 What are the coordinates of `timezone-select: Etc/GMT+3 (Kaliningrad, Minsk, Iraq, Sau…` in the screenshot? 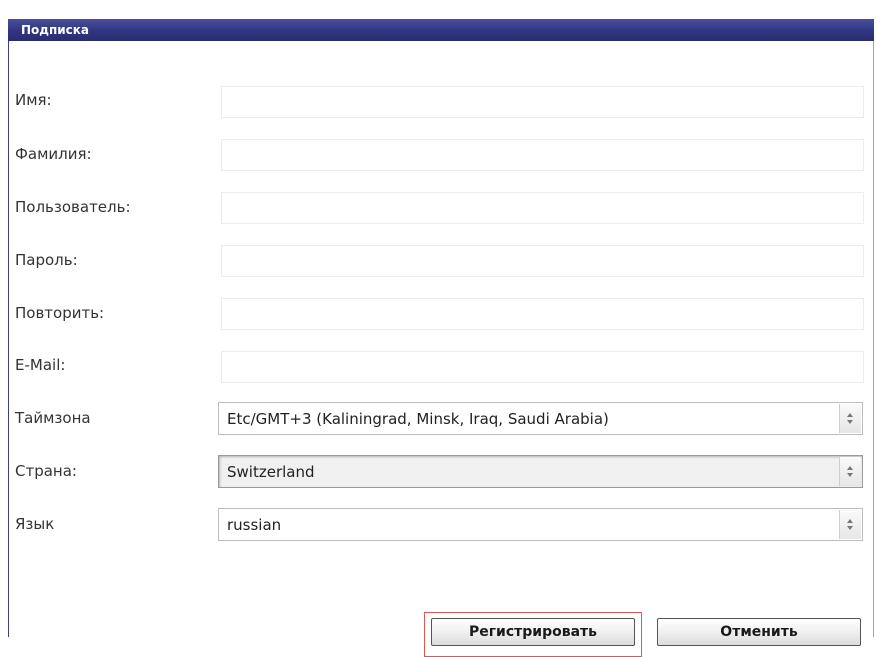 It's located at (540, 418).